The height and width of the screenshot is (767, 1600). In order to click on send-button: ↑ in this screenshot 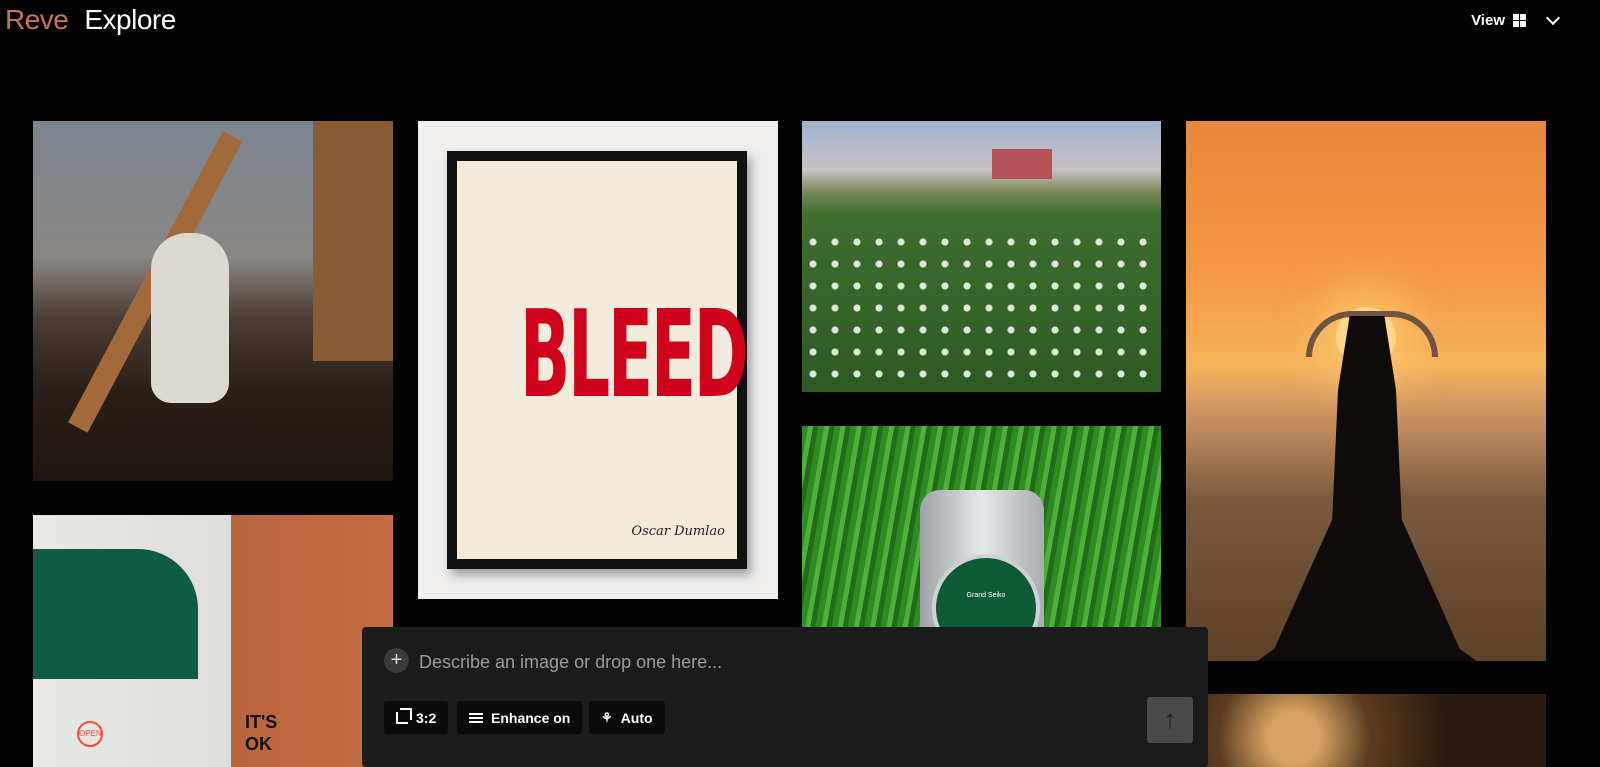, I will do `click(1170, 720)`.